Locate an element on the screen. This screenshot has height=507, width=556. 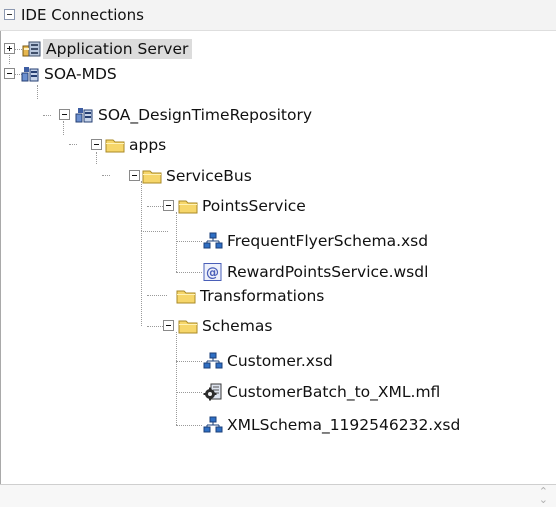
tree-node-label: SOA-MDS is located at coordinates (80, 74).